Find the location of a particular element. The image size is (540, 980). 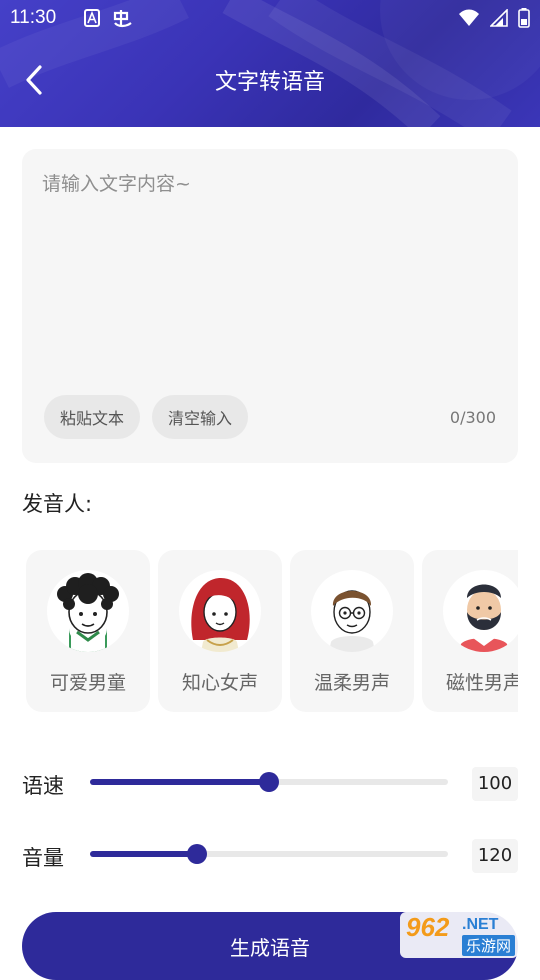

speed-value: 100 is located at coordinates (495, 784).